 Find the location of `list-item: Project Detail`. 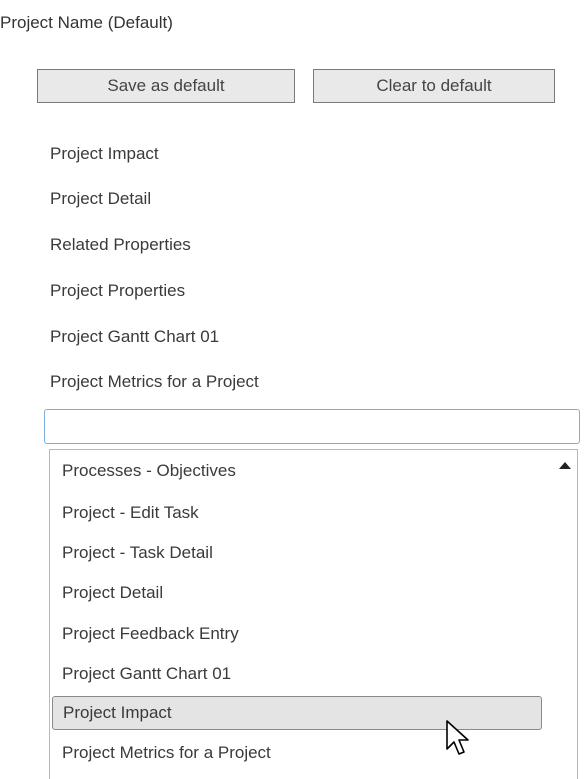

list-item: Project Detail is located at coordinates (100, 199).